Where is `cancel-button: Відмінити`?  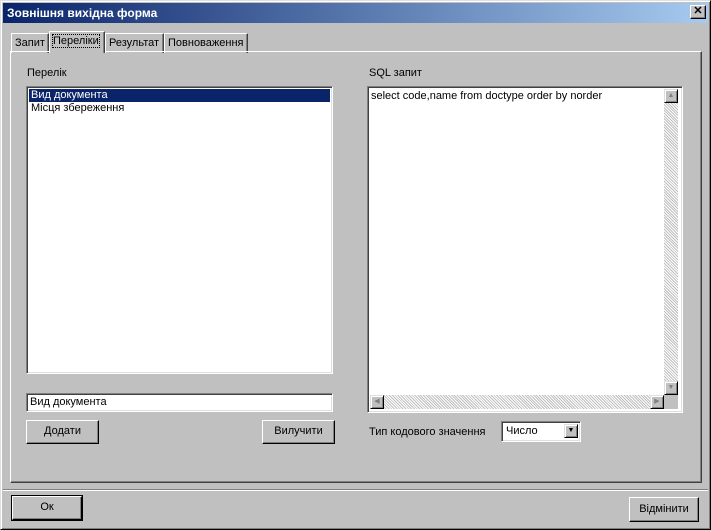 cancel-button: Відмінити is located at coordinates (664, 509).